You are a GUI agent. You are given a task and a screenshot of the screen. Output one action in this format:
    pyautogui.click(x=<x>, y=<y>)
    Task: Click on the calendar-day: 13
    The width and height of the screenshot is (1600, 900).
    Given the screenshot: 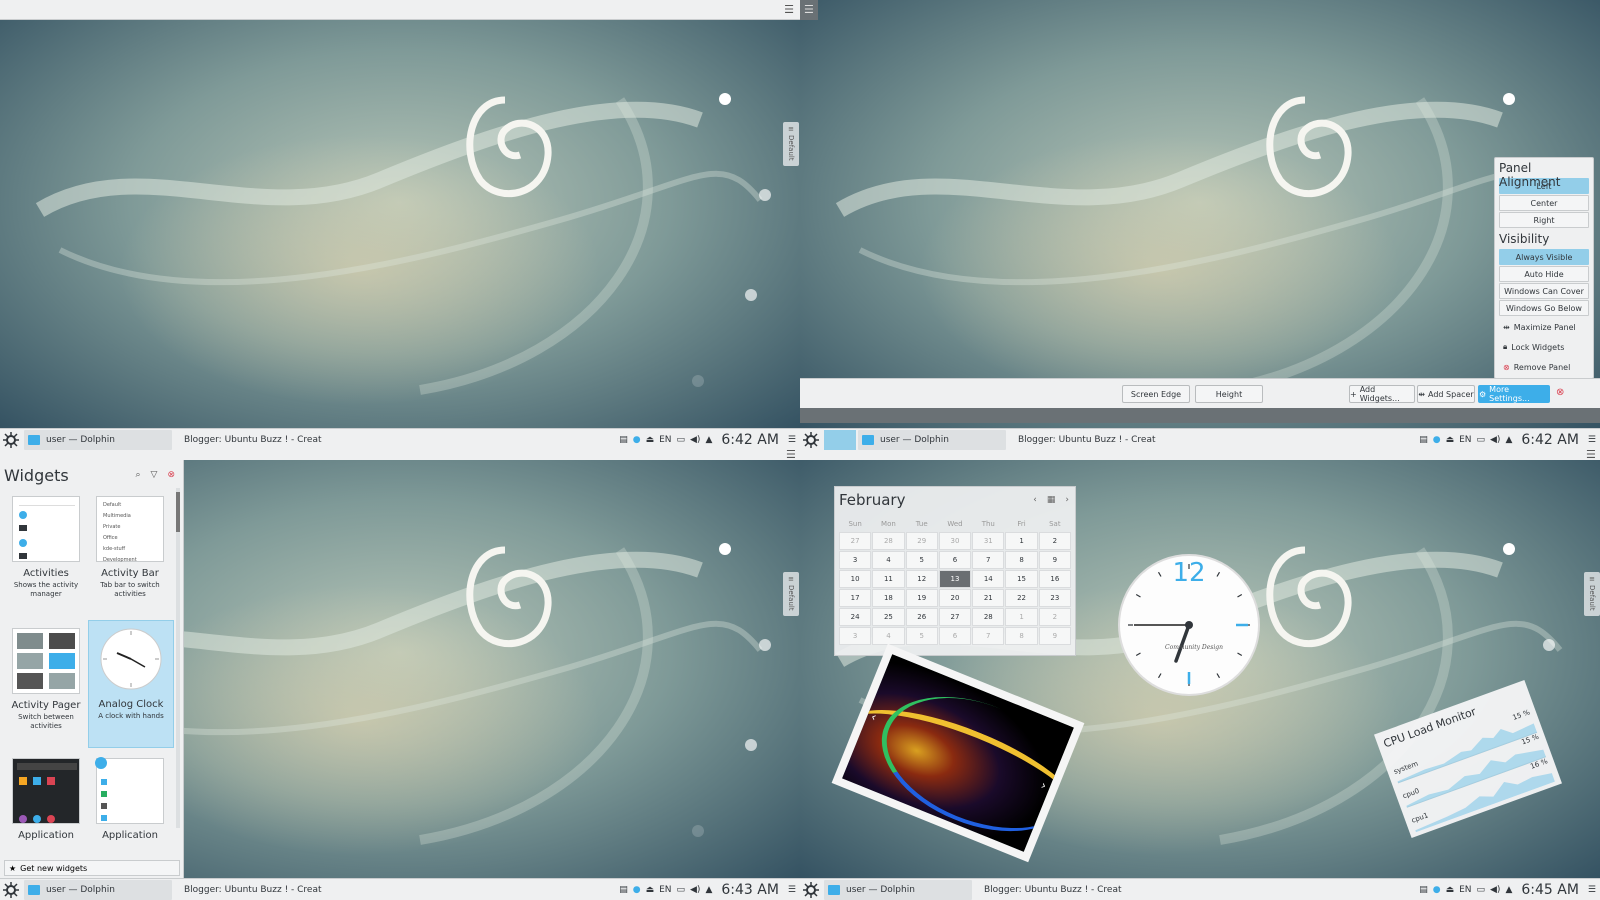 What is the action you would take?
    pyautogui.click(x=955, y=579)
    